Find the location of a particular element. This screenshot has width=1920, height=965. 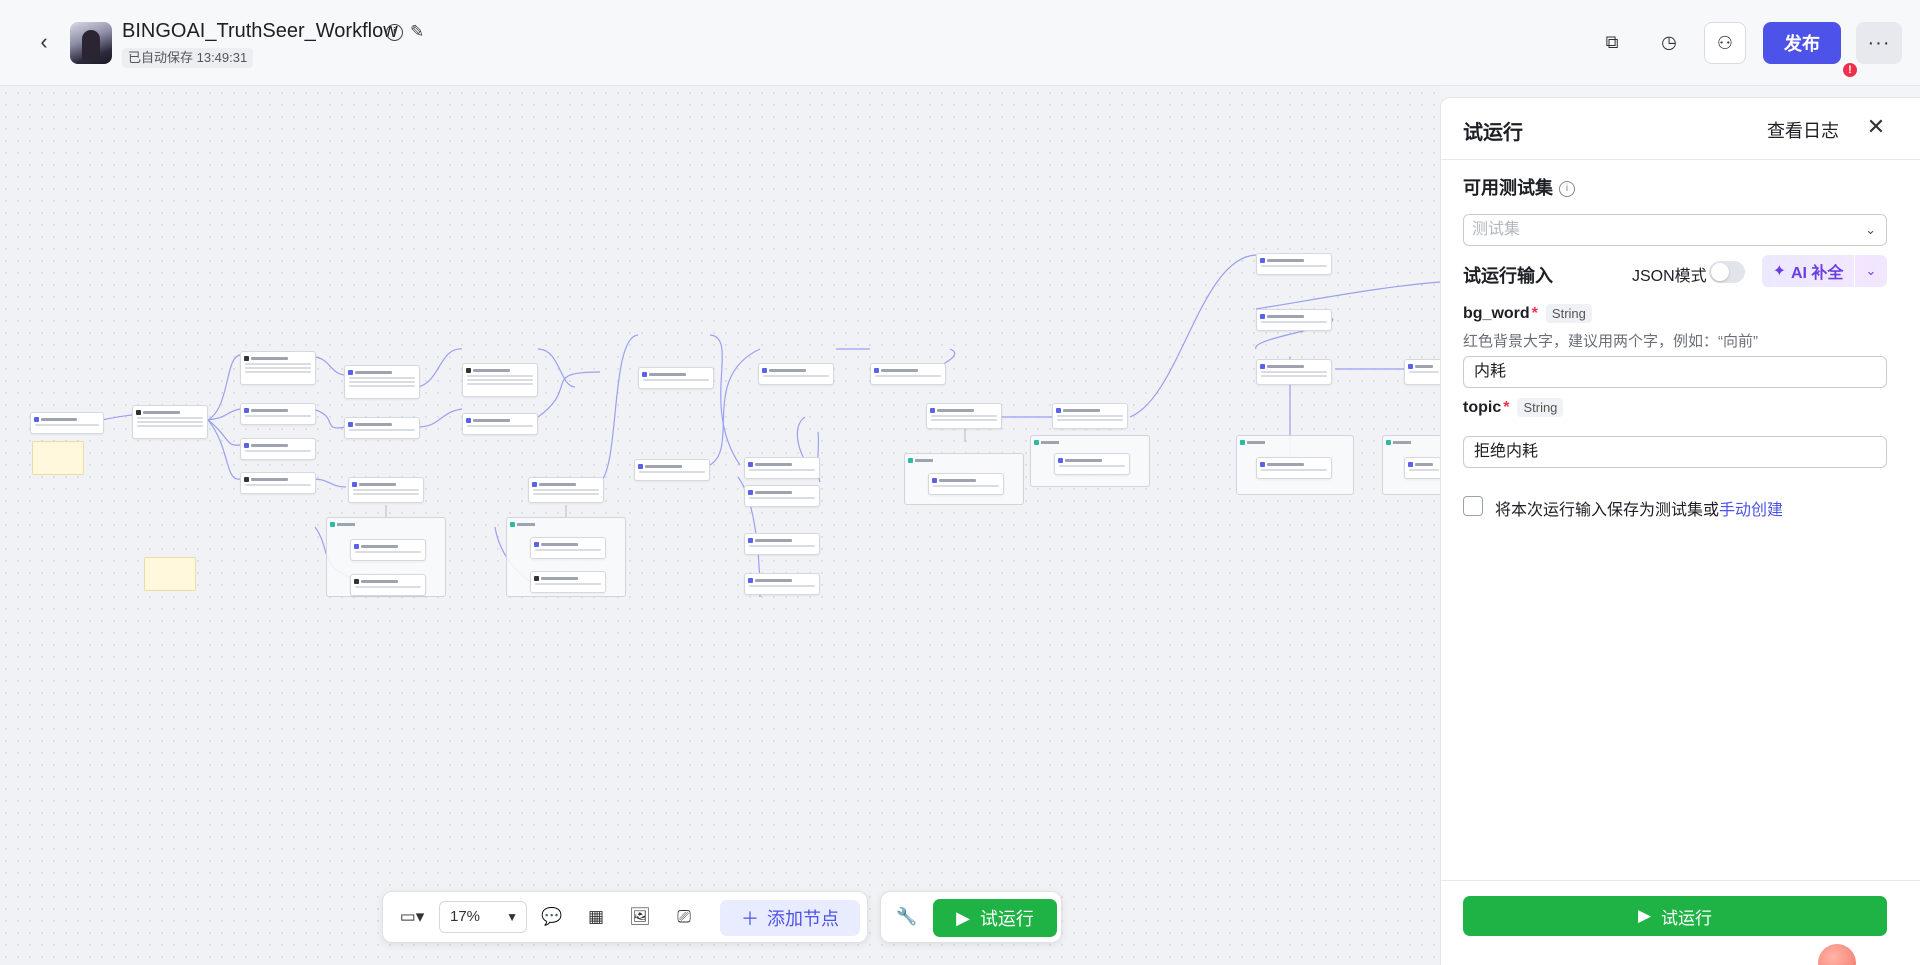

test-run-label: 试运行 is located at coordinates (1006, 919).